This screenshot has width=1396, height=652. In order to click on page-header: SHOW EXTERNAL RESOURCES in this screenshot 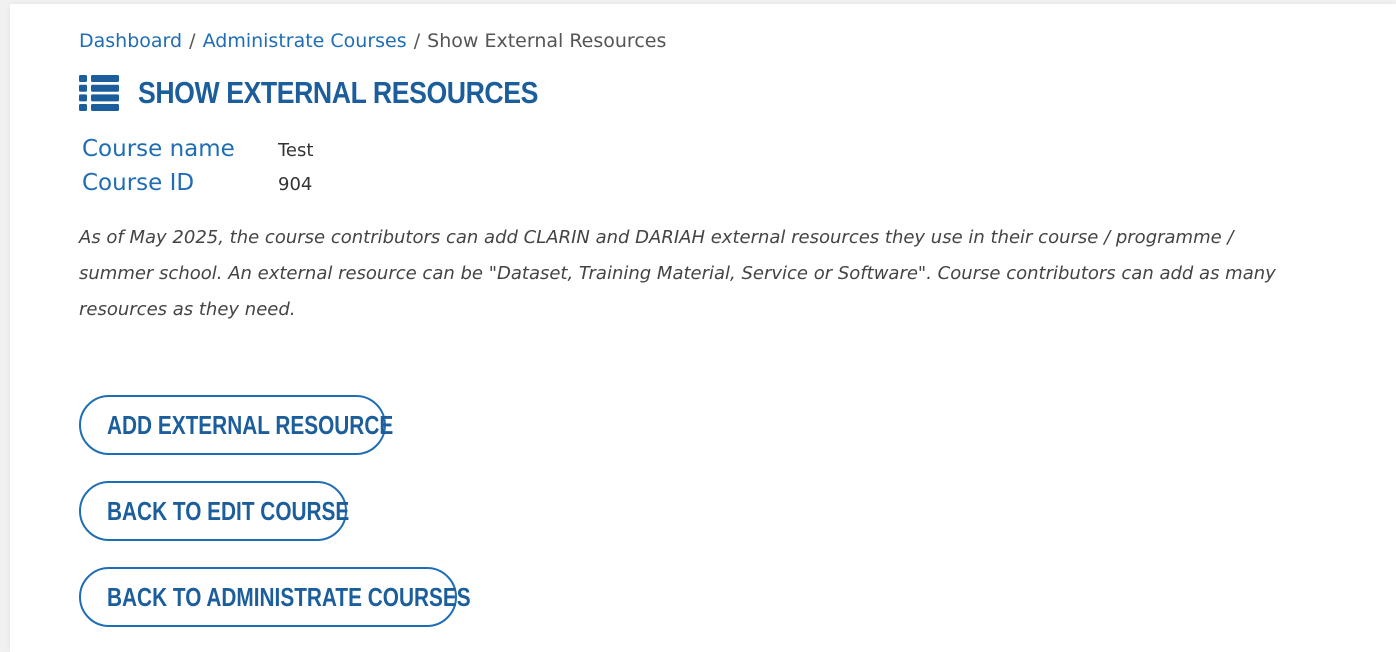, I will do `click(699, 93)`.